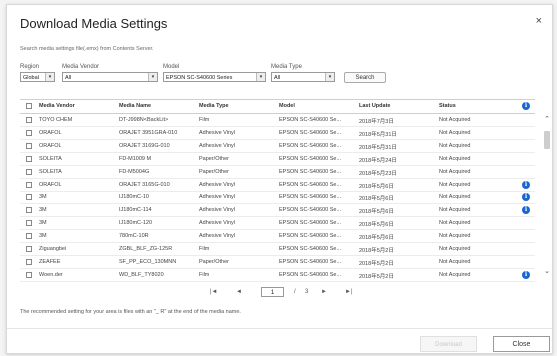  I want to click on footer-divider, so click(279, 328).